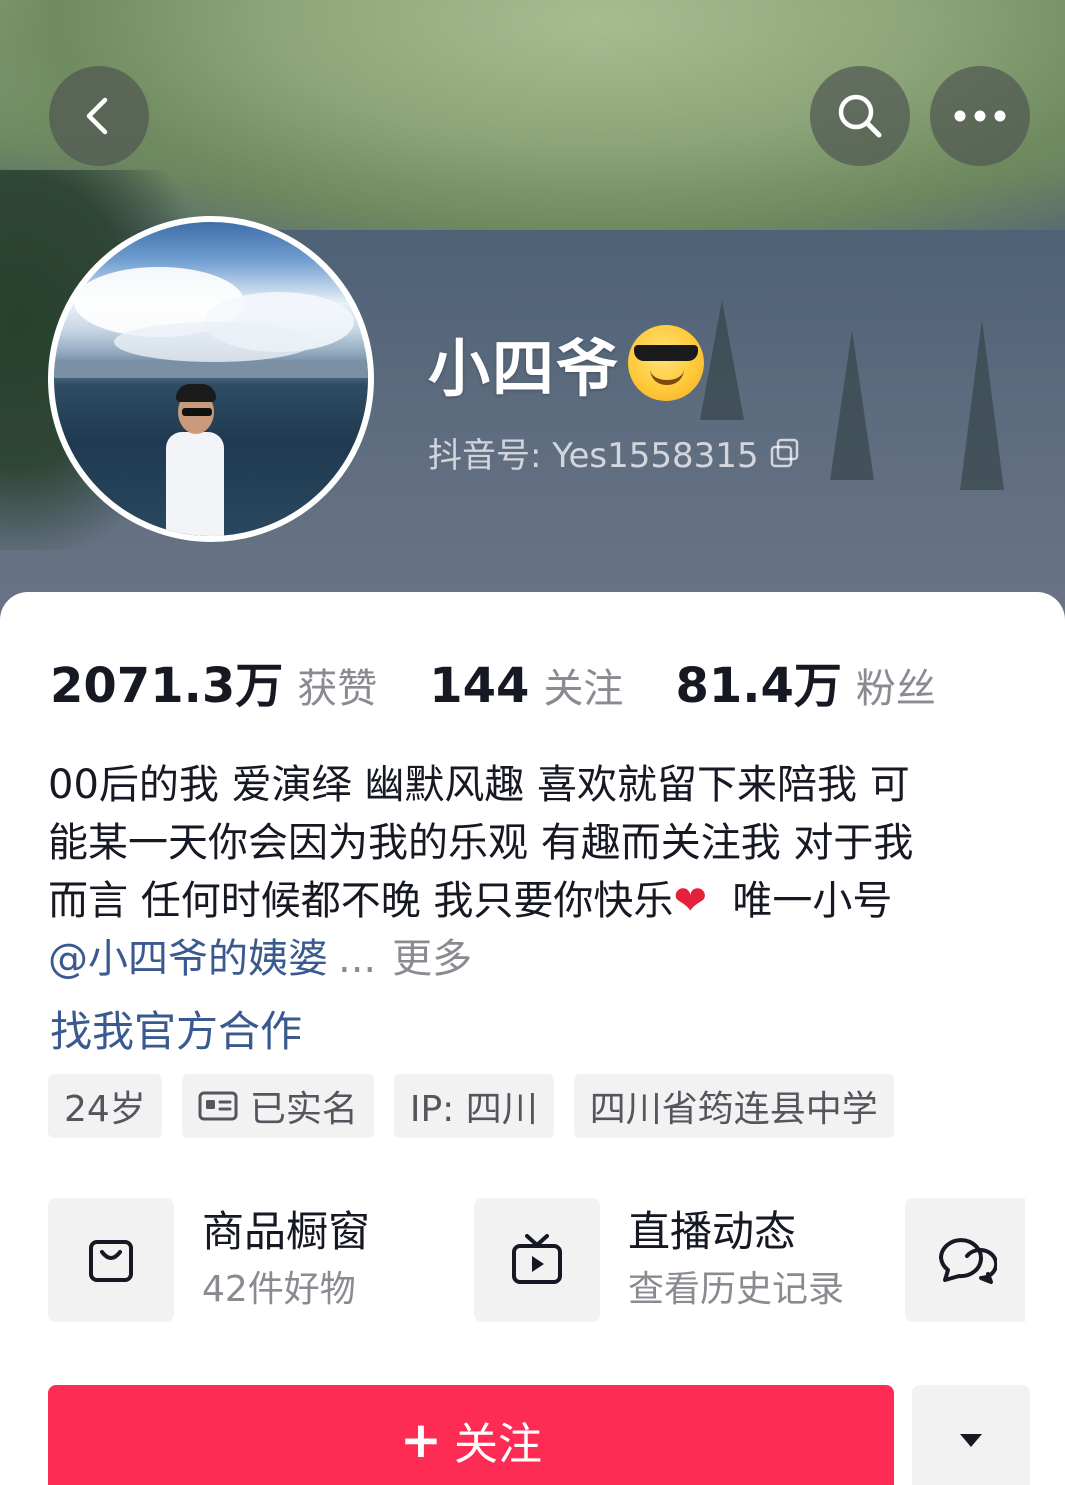 This screenshot has width=1065, height=1485. Describe the element at coordinates (286, 1231) in the screenshot. I see `entry-title: 商品橱窗` at that location.